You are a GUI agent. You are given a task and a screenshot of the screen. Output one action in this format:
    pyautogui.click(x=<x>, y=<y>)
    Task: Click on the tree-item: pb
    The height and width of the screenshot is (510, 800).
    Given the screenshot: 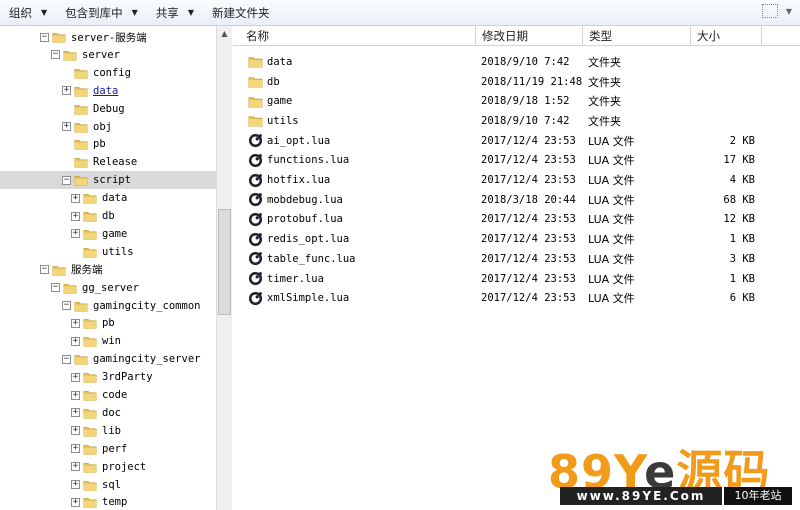 What is the action you would take?
    pyautogui.click(x=108, y=144)
    